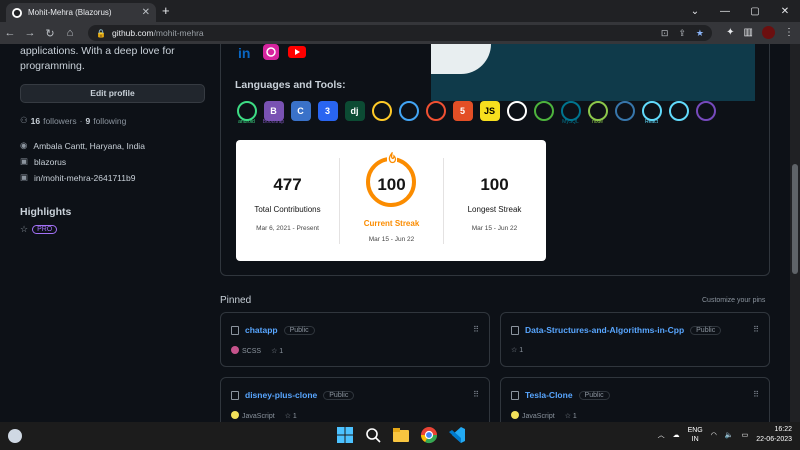 This screenshot has height=450, width=800. I want to click on tab-search-icon: ⌄, so click(695, 11).